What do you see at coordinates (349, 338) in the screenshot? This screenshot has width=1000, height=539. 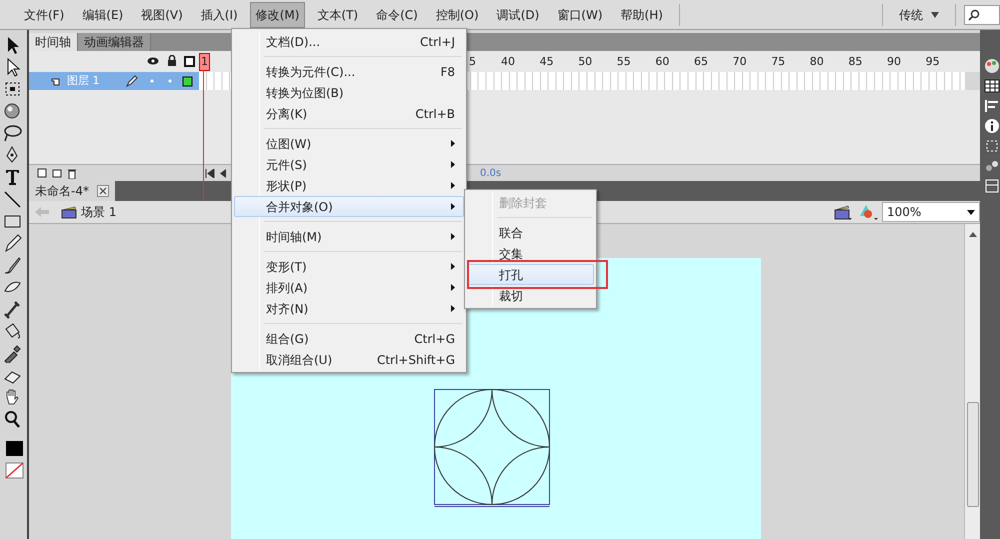 I see `menu-option: 组合(G) Ctrl+G` at bounding box center [349, 338].